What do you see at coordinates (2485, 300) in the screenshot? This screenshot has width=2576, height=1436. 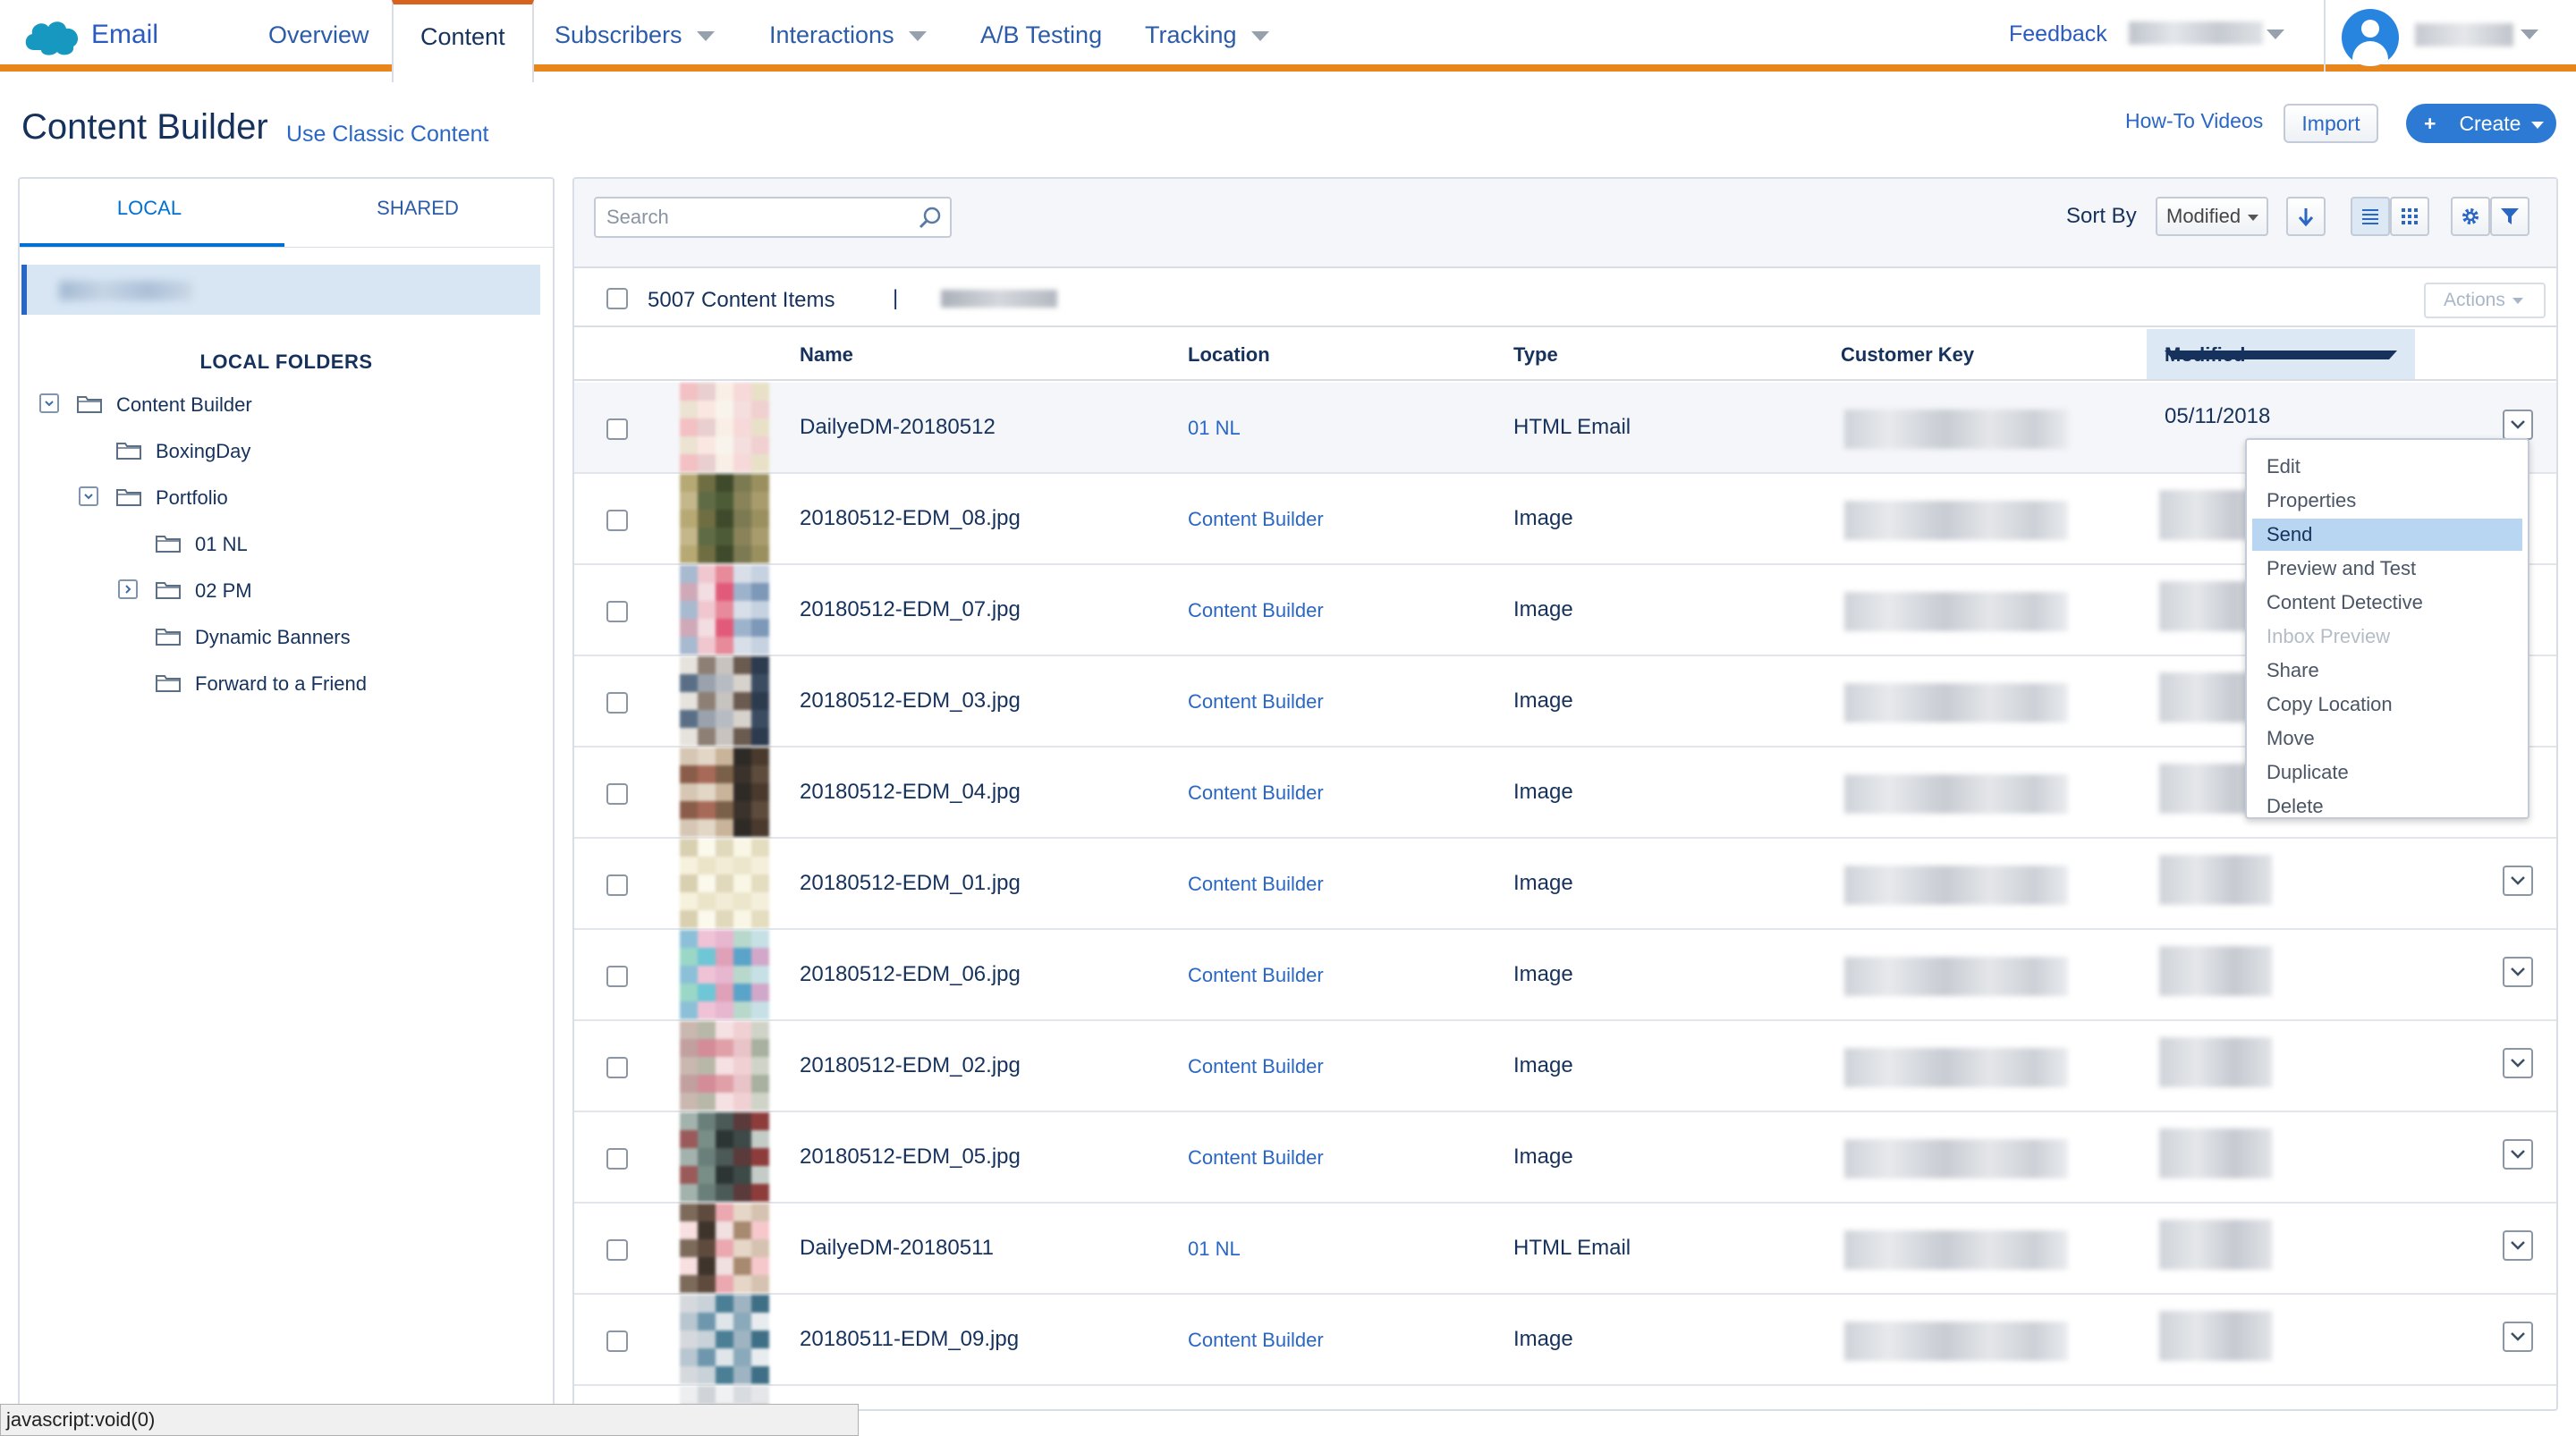 I see `actions-button: Actions` at bounding box center [2485, 300].